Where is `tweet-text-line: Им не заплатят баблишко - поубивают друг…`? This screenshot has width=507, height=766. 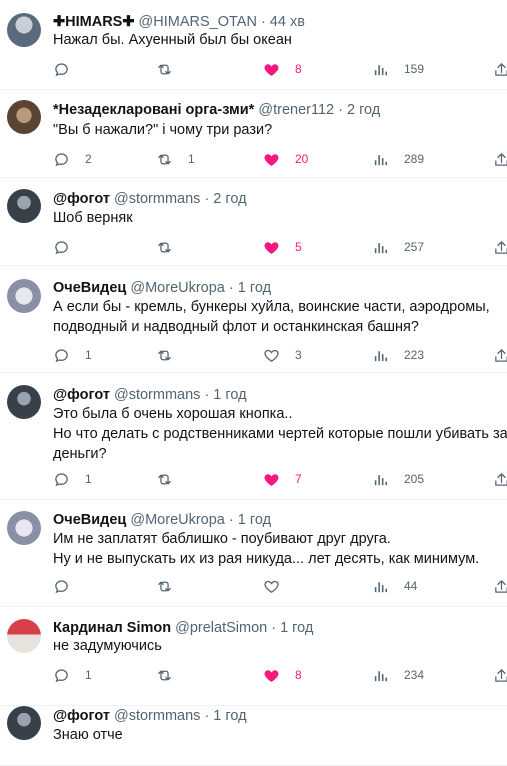
tweet-text-line: Им не заплатят баблишко - поубивают друг… is located at coordinates (222, 539).